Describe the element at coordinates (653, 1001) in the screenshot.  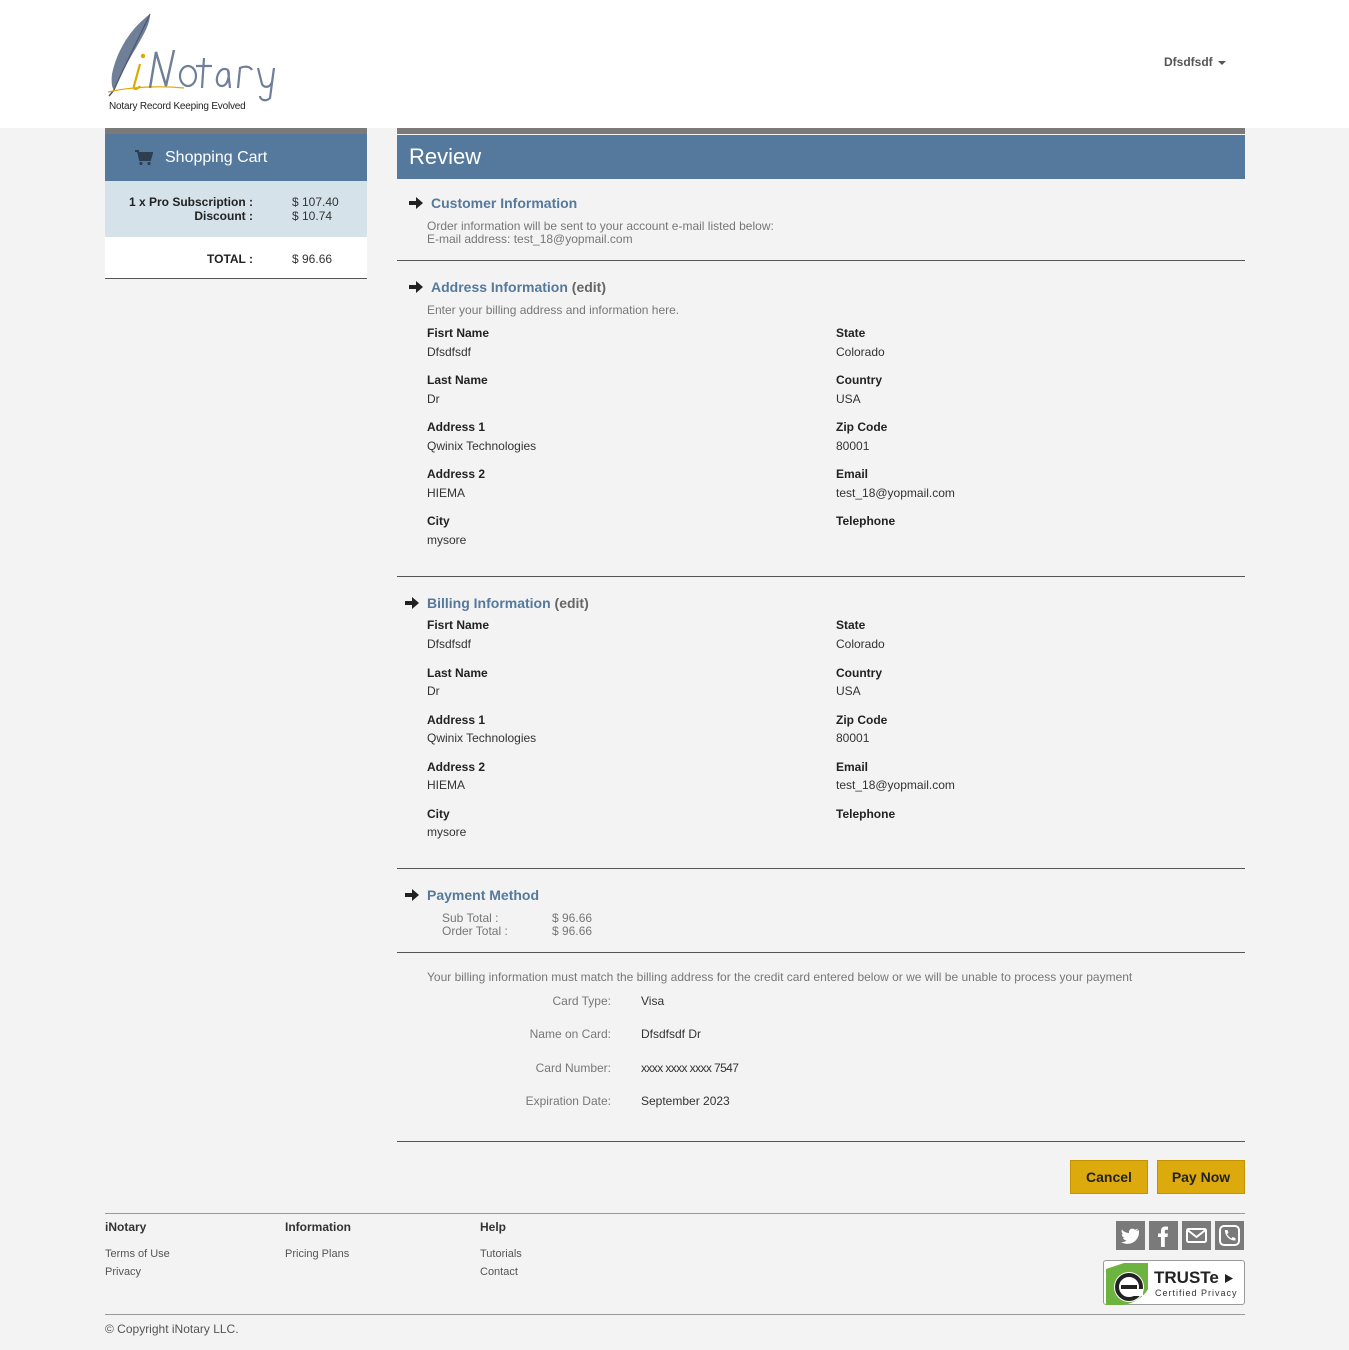
I see `card-type-value: Visa` at that location.